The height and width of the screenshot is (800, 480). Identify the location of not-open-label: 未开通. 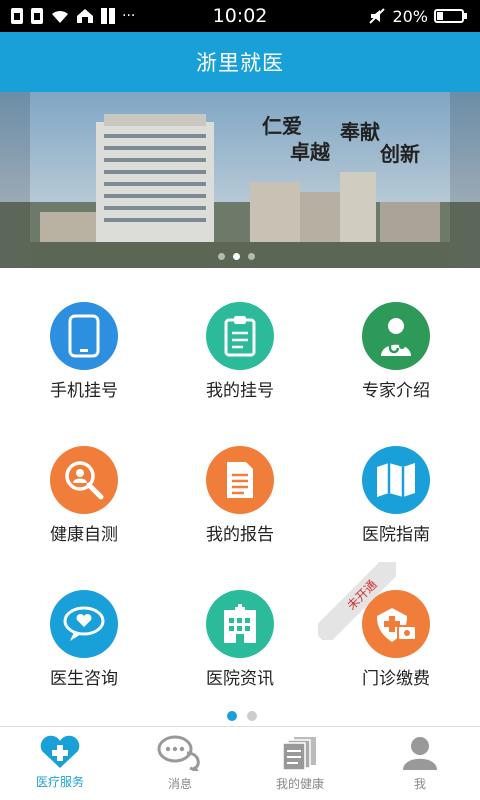
(357, 601).